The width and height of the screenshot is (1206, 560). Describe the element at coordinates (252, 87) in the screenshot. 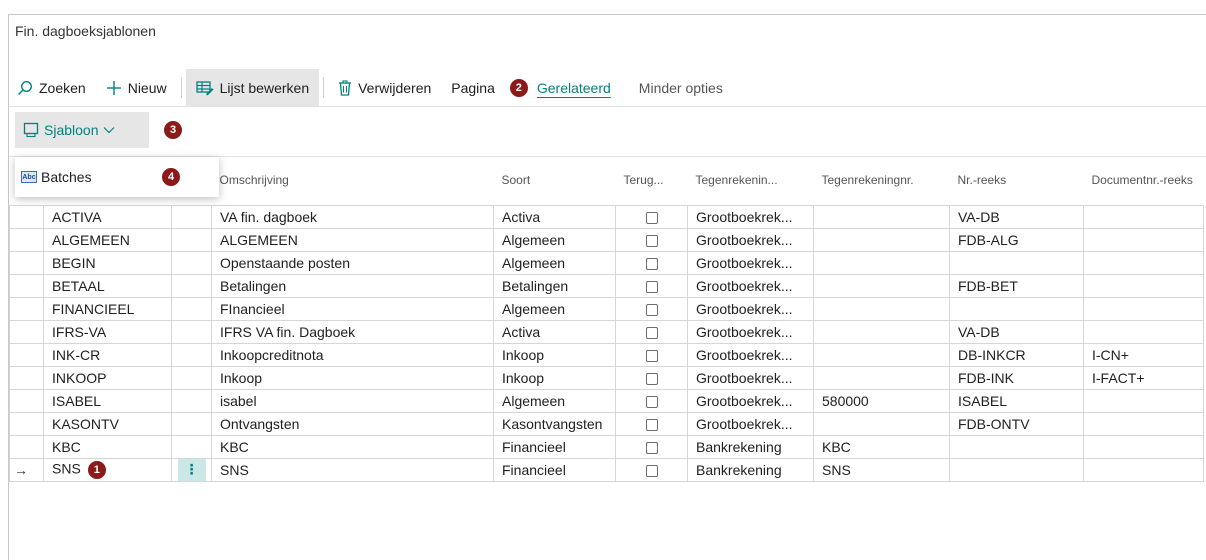

I see `edit-list-button: Lijst bewerken` at that location.